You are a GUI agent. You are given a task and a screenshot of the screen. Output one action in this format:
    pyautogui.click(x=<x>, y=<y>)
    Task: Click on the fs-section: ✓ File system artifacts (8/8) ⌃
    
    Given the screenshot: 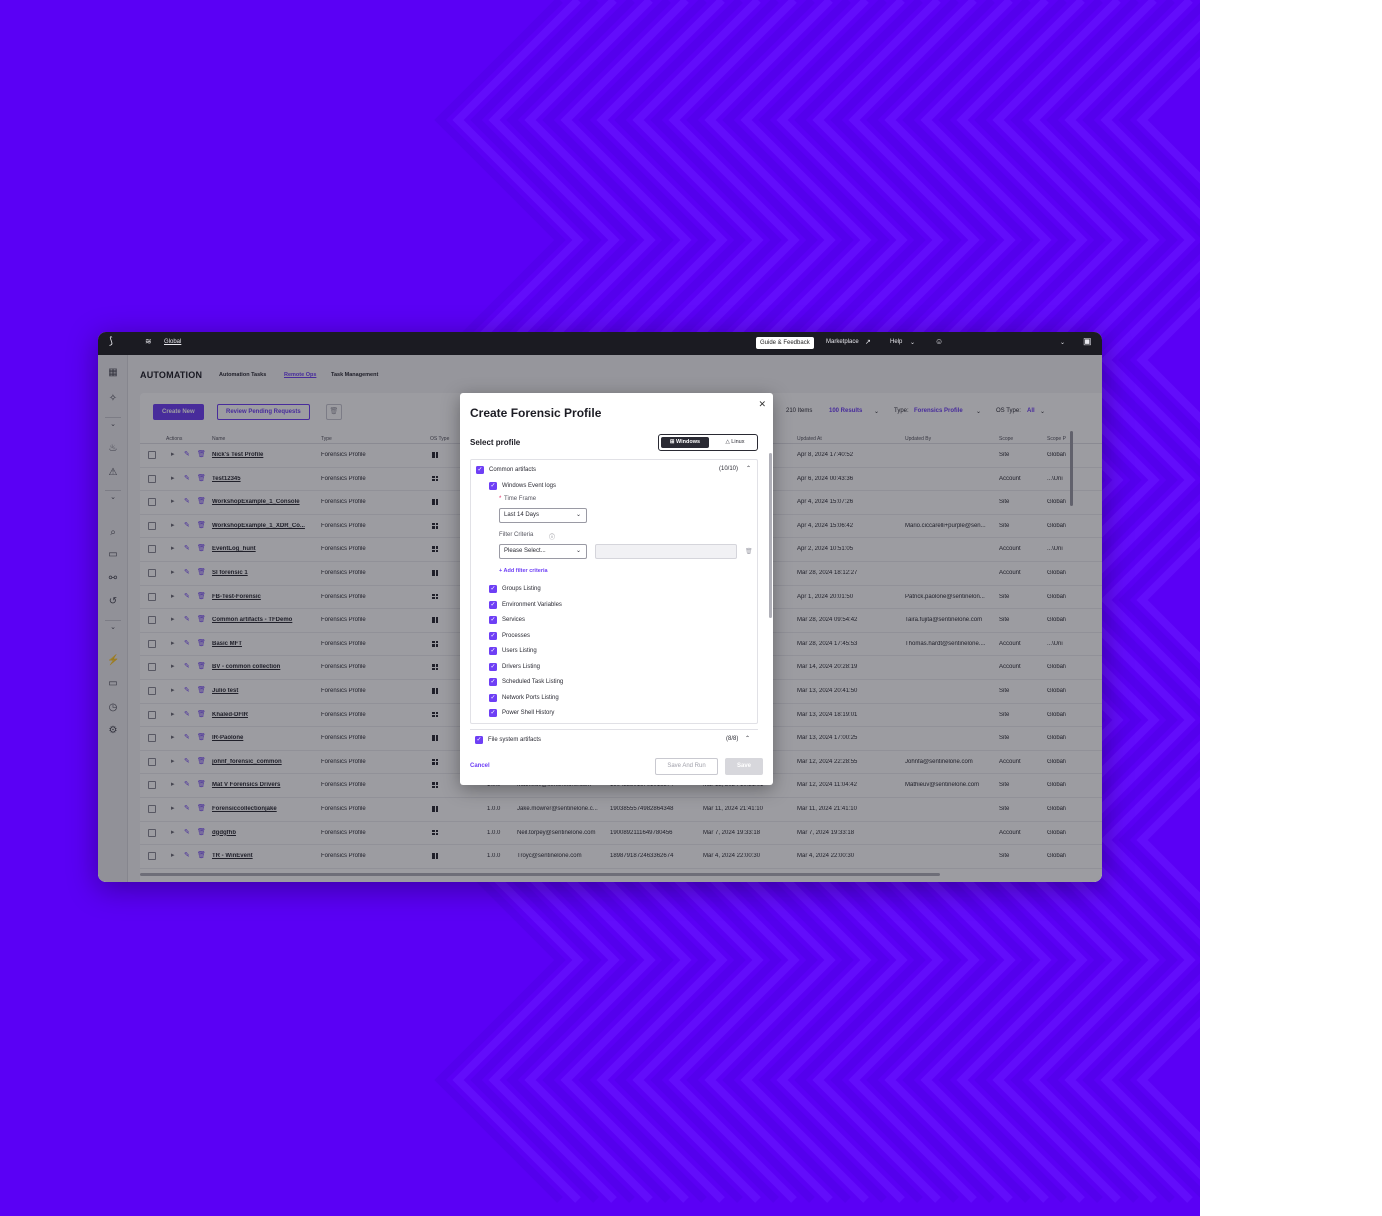 What is the action you would take?
    pyautogui.click(x=614, y=739)
    